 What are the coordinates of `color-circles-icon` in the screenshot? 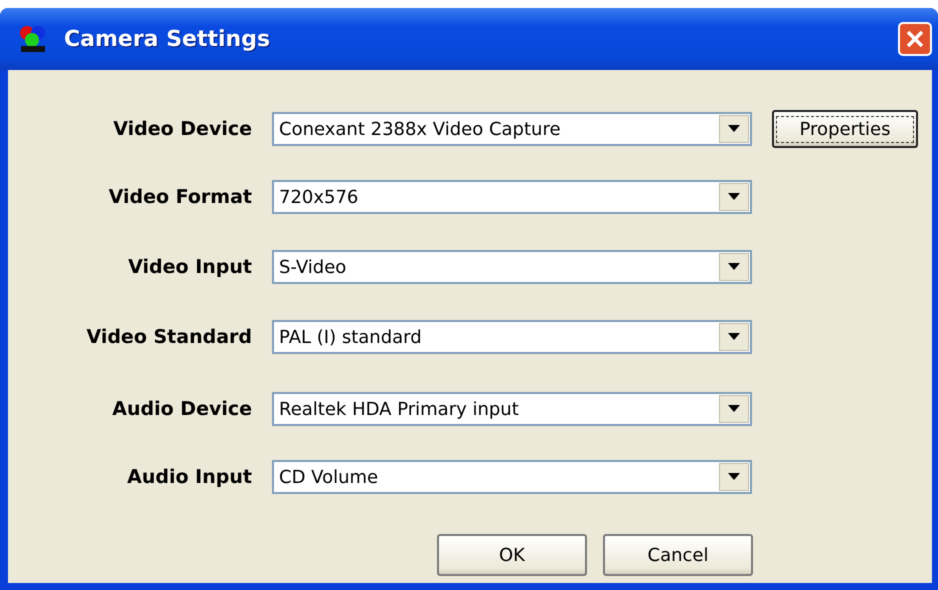 It's located at (33, 39).